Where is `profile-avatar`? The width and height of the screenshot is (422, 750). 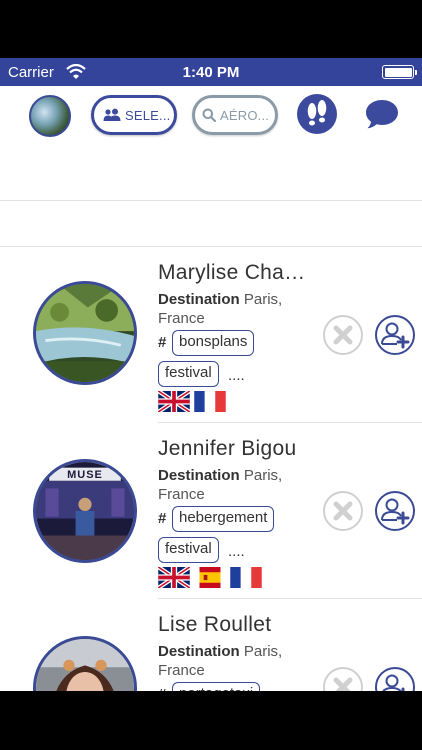
profile-avatar is located at coordinates (50, 116).